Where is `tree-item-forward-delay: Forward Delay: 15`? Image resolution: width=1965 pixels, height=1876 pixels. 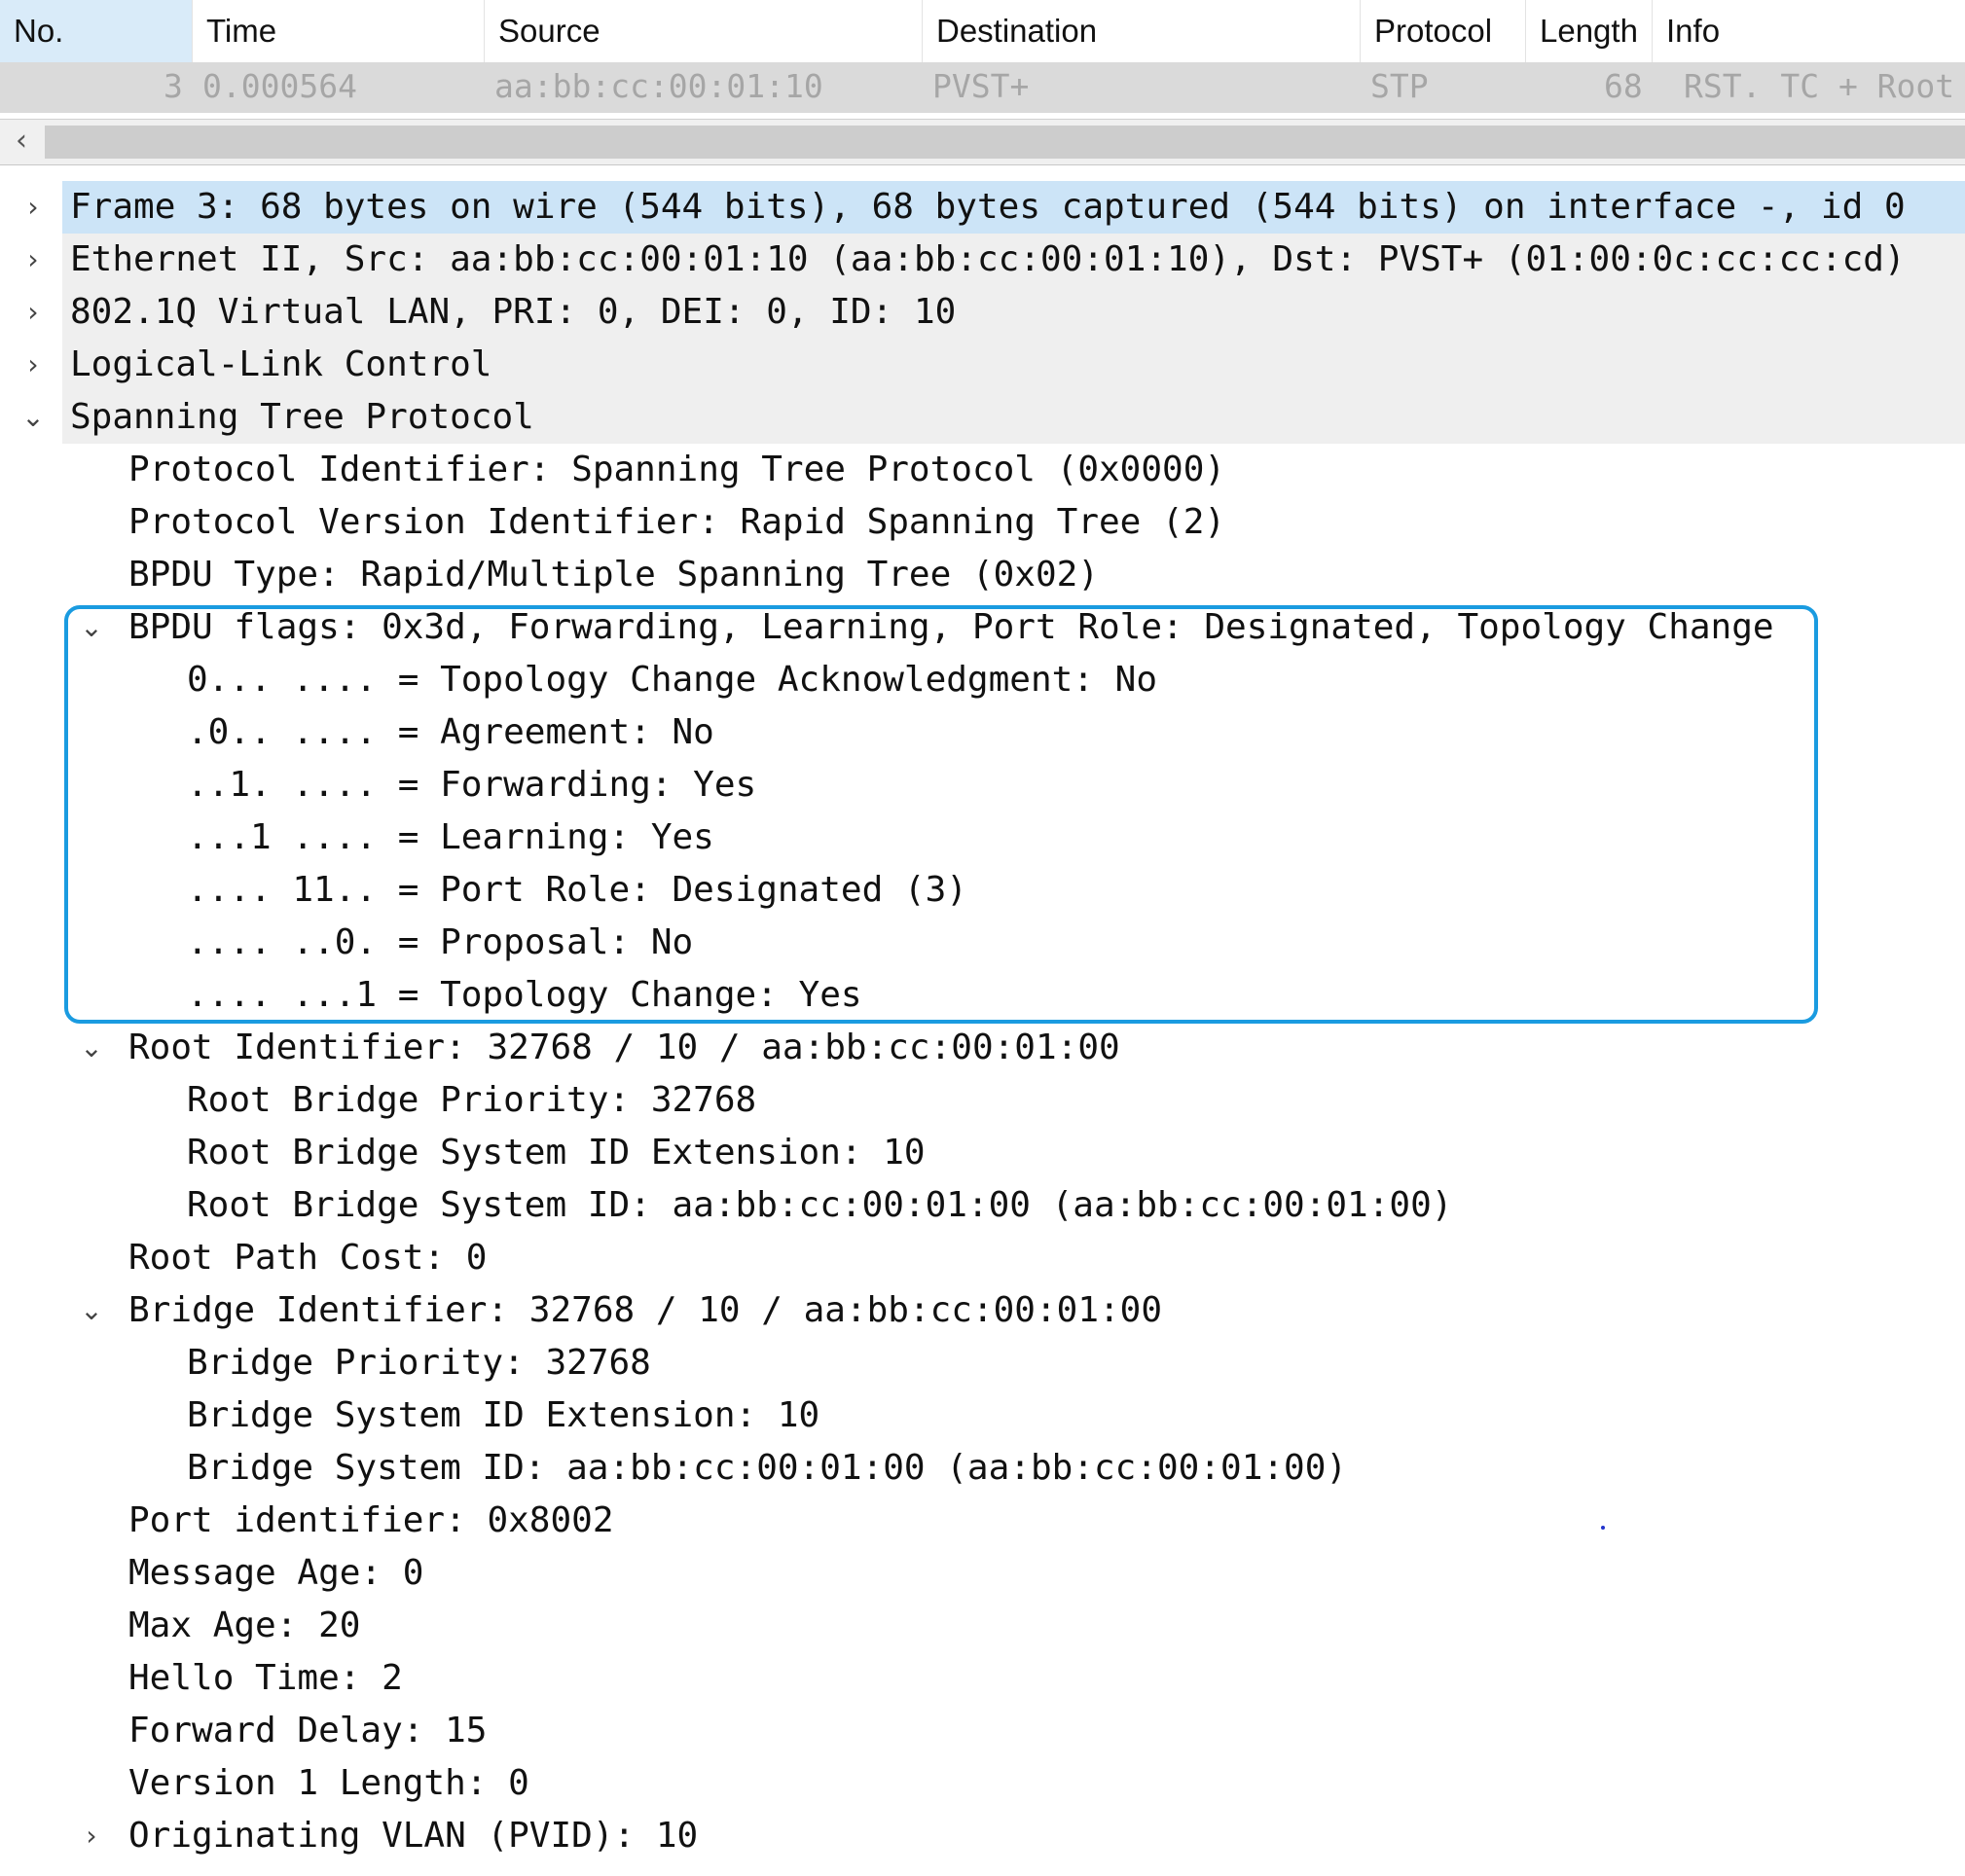
tree-item-forward-delay: Forward Delay: 15 is located at coordinates (307, 1731).